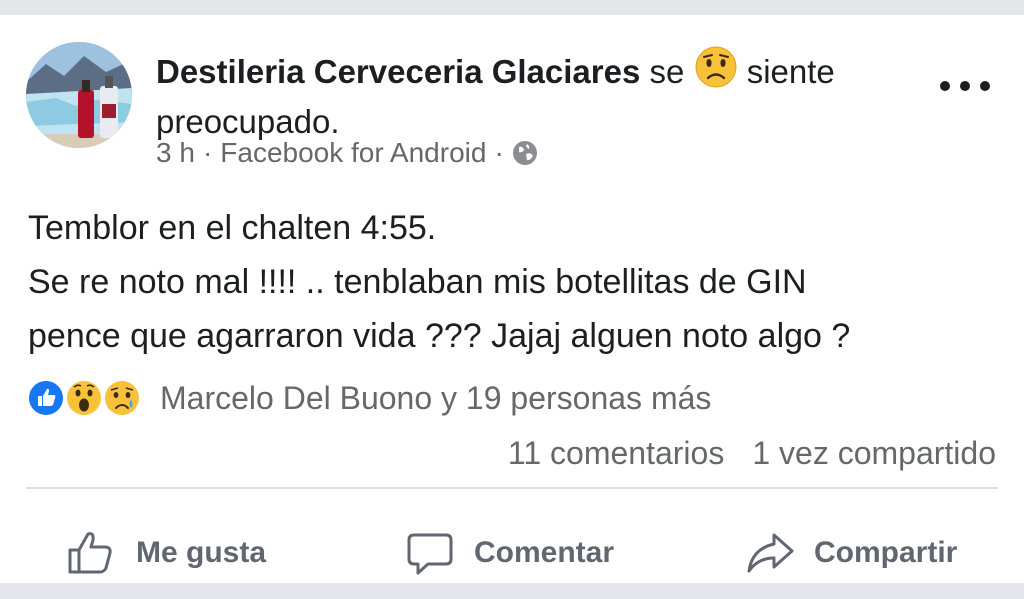 The image size is (1024, 599). Describe the element at coordinates (175, 153) in the screenshot. I see `post-time: 3 h` at that location.